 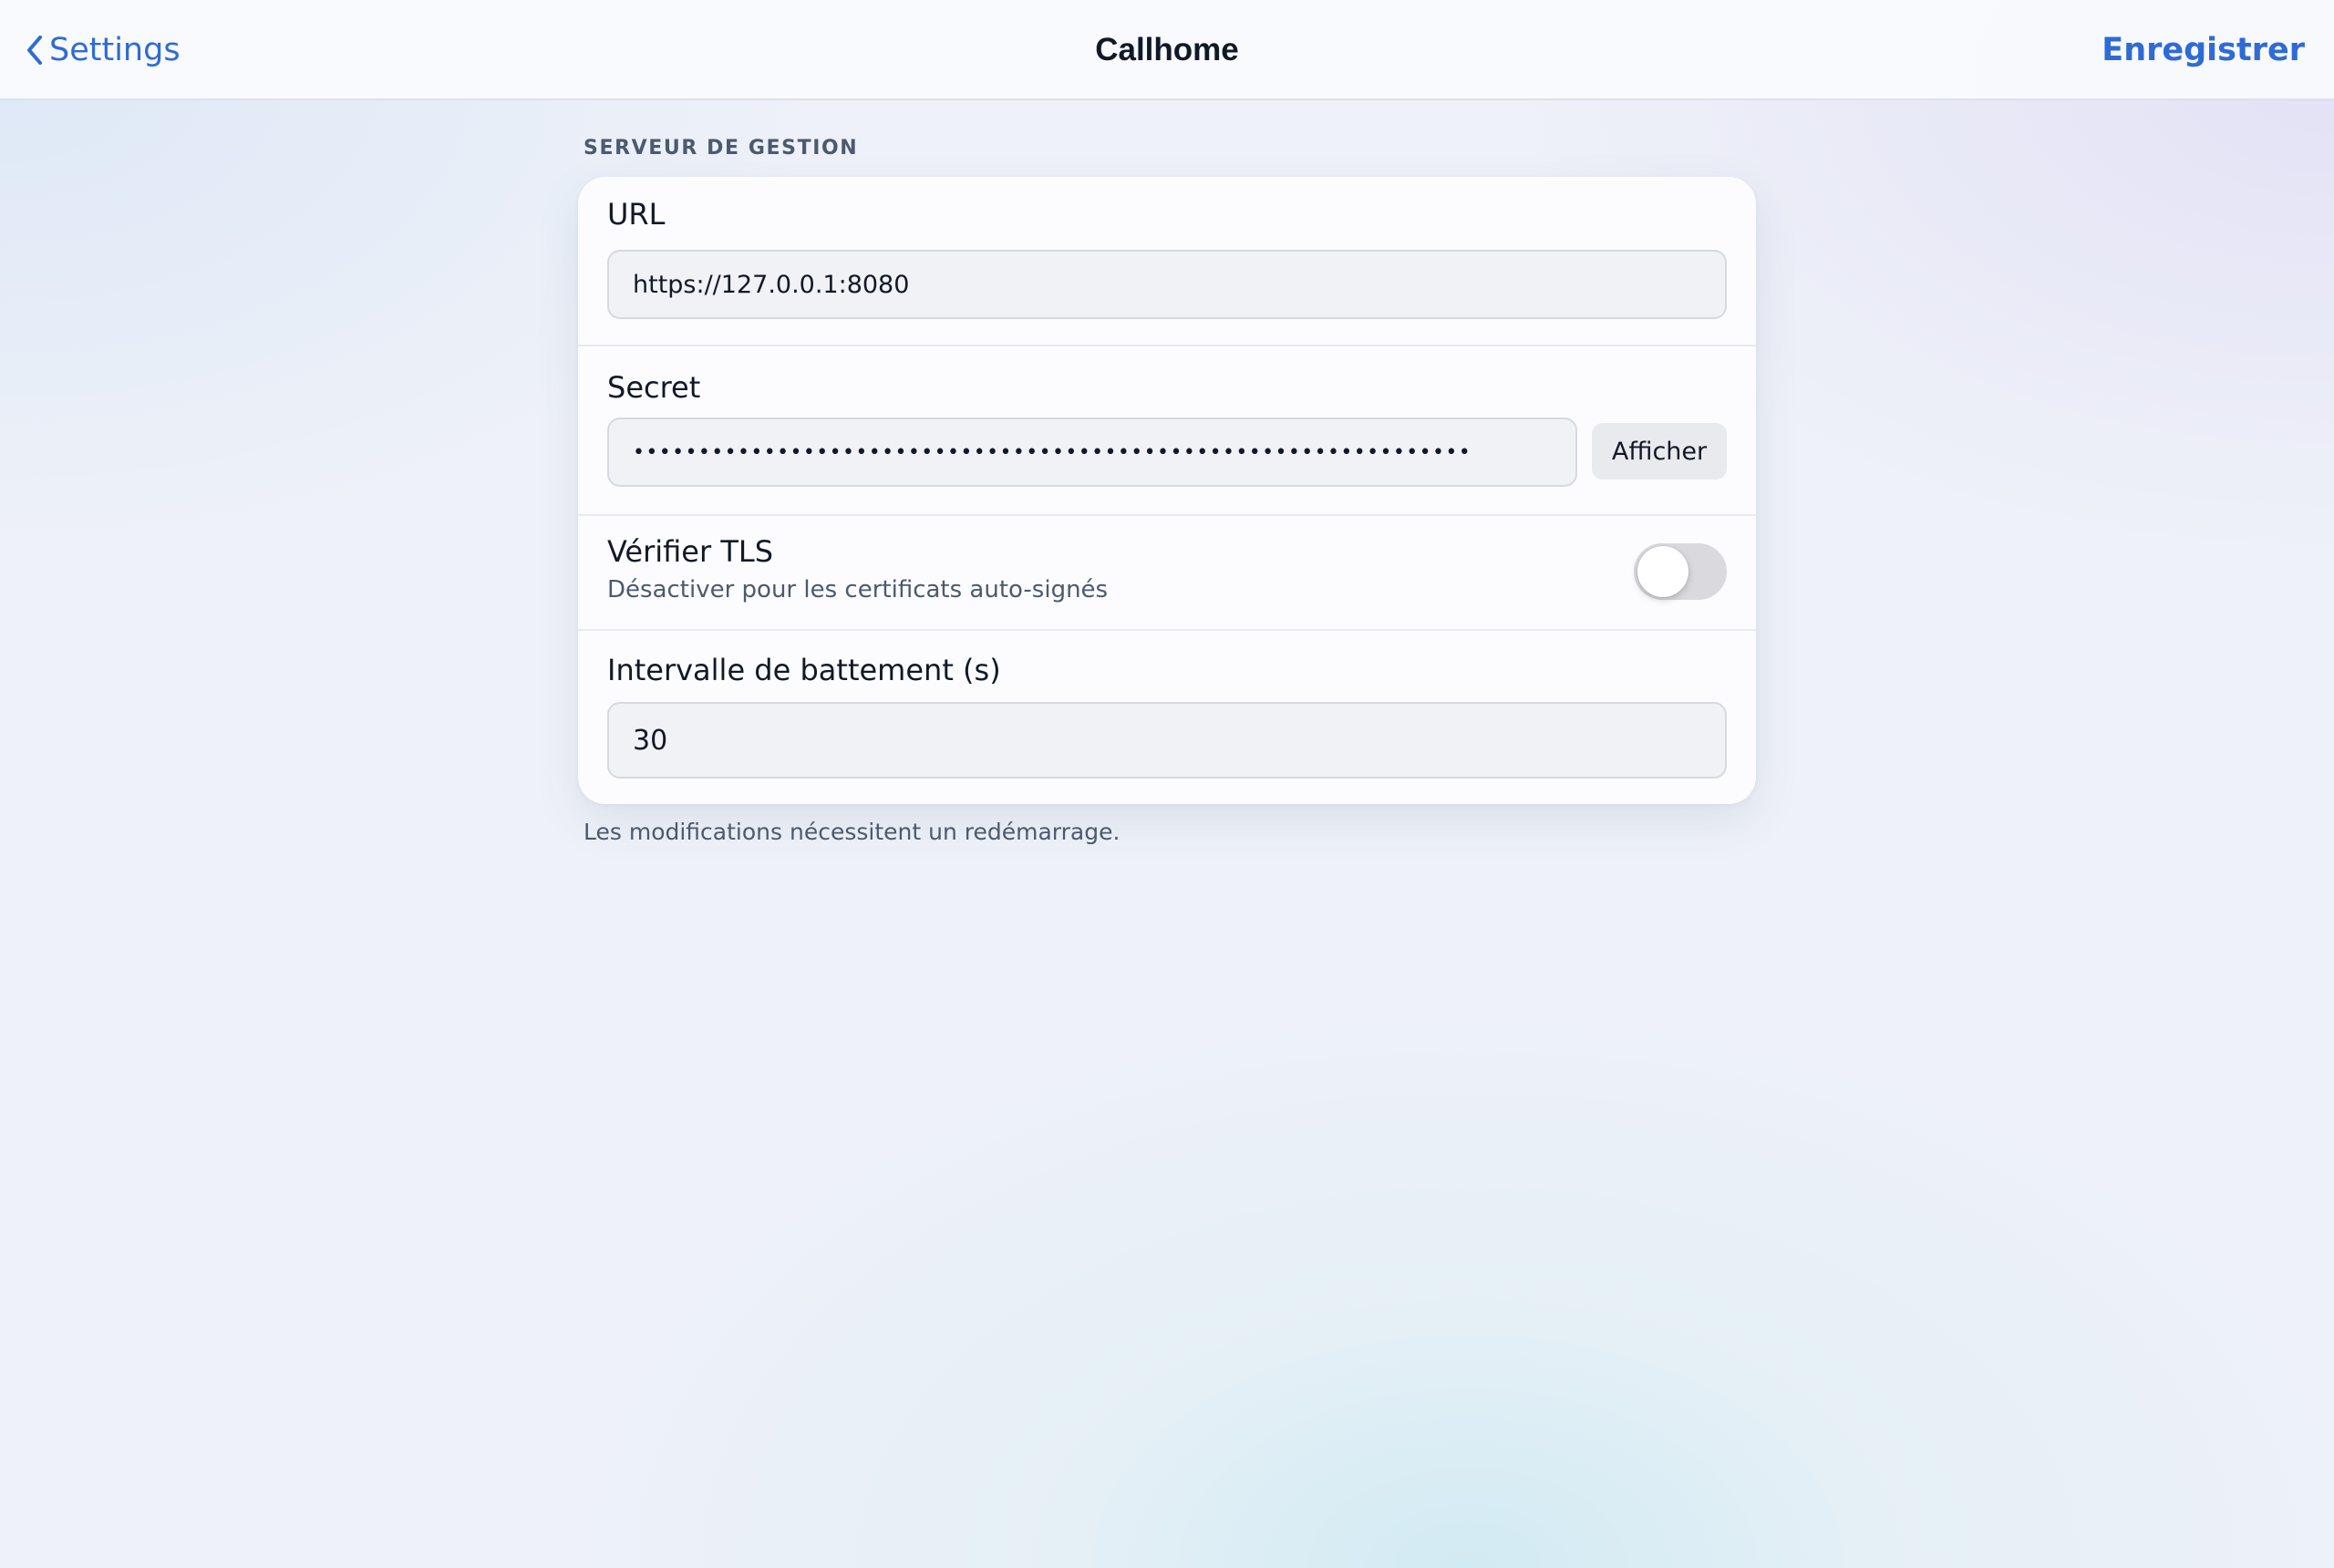 I want to click on tls-toggle, so click(x=1681, y=571).